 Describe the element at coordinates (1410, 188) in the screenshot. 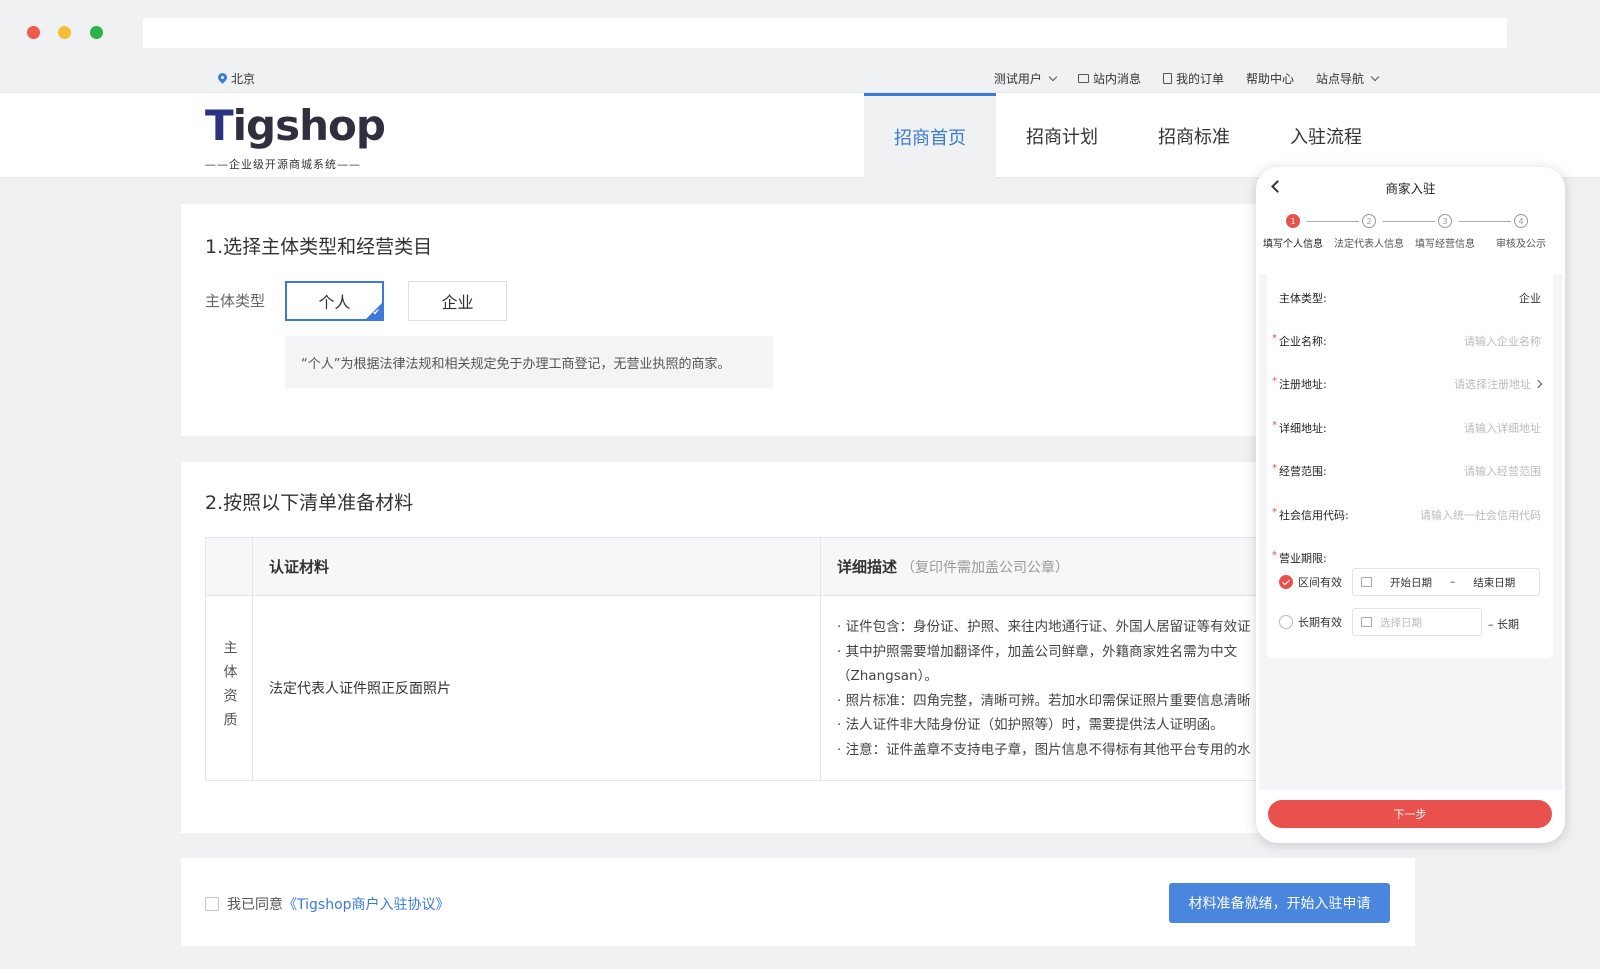

I see `phone-title: 商家入驻` at that location.